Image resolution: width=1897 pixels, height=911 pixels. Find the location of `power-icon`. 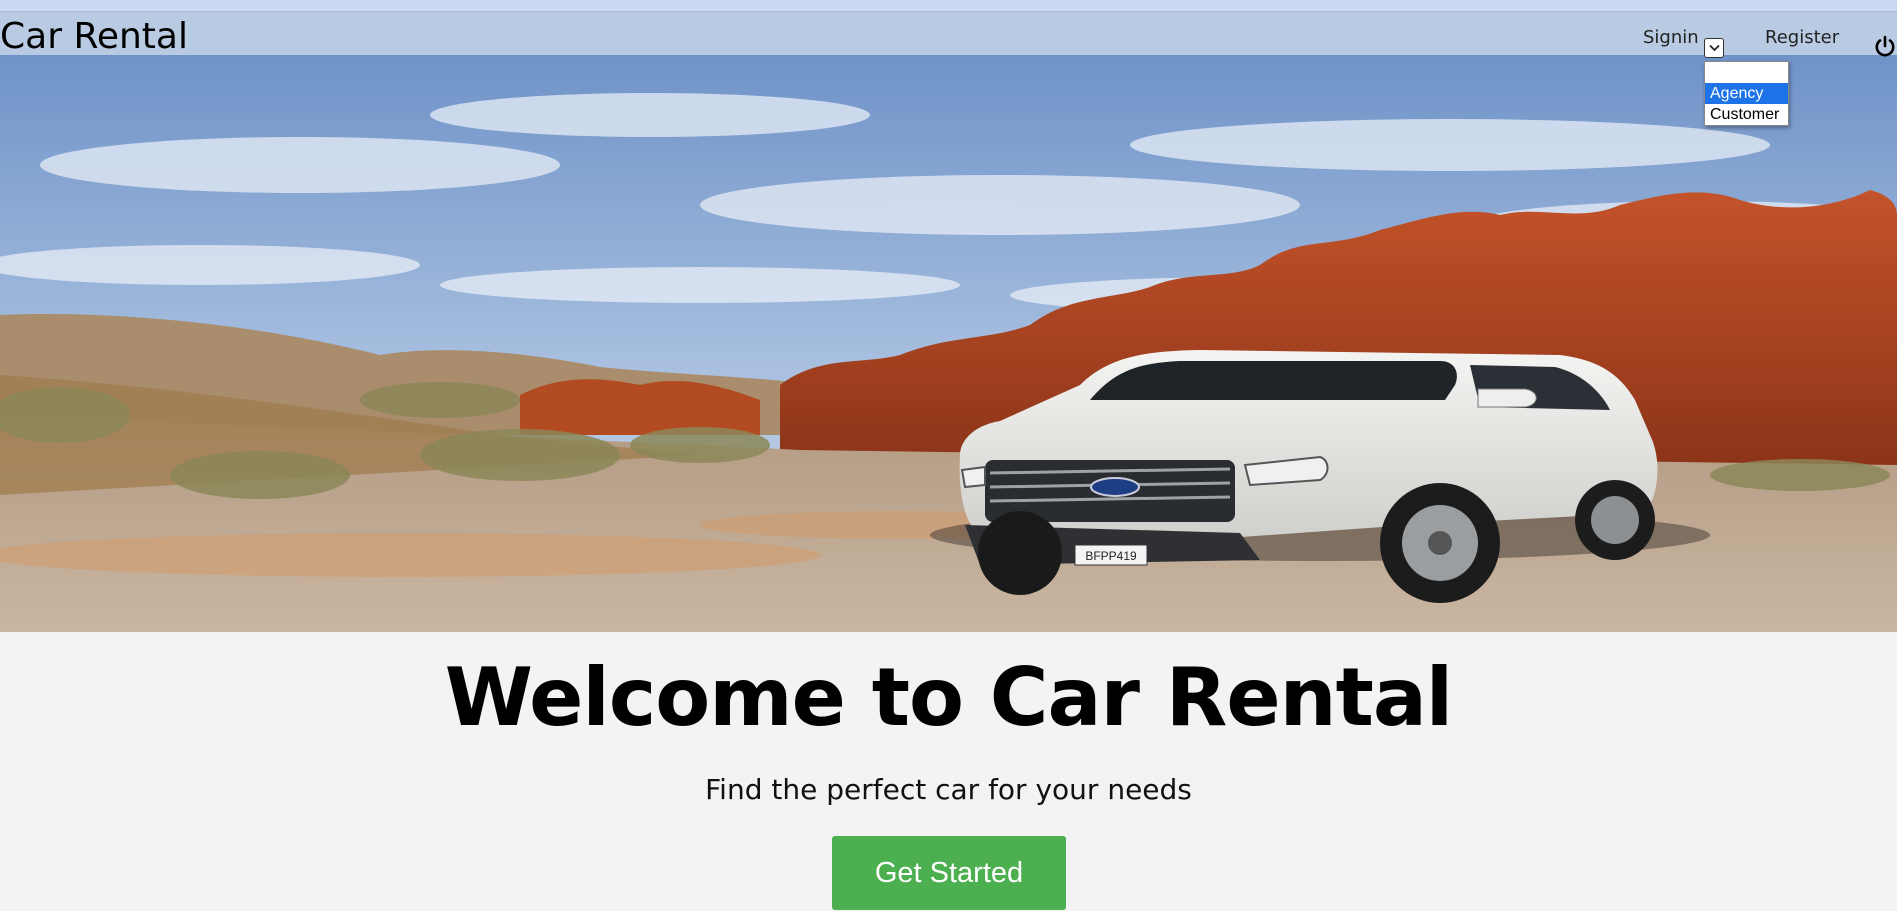

power-icon is located at coordinates (1885, 47).